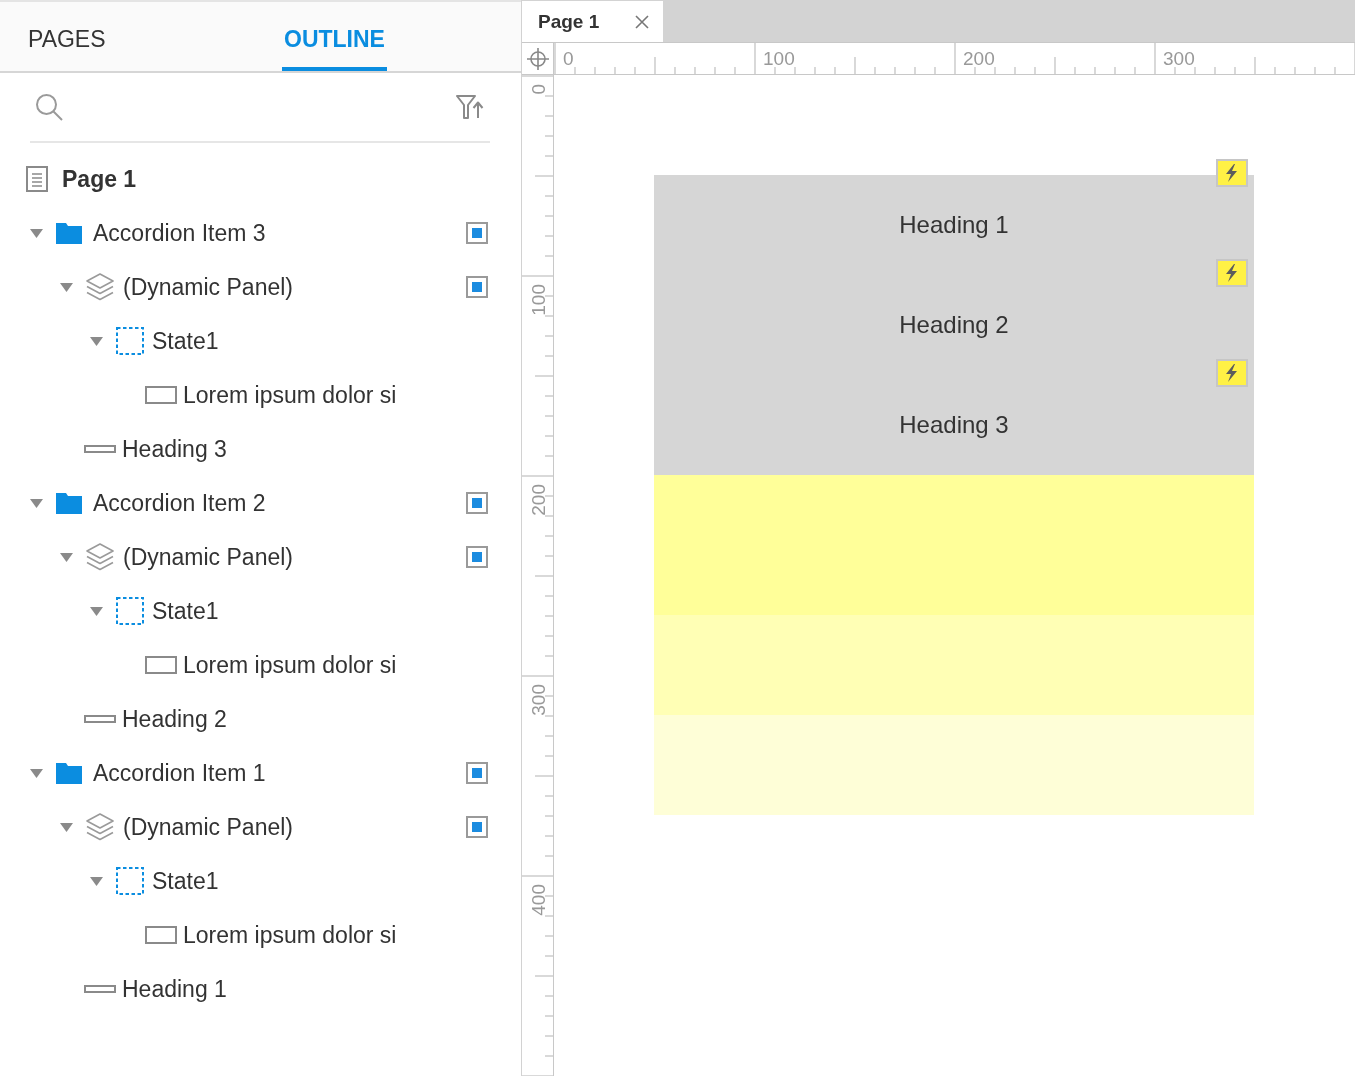 The image size is (1355, 1076). Describe the element at coordinates (68, 36) in the screenshot. I see `panel-tab: PAGES` at that location.